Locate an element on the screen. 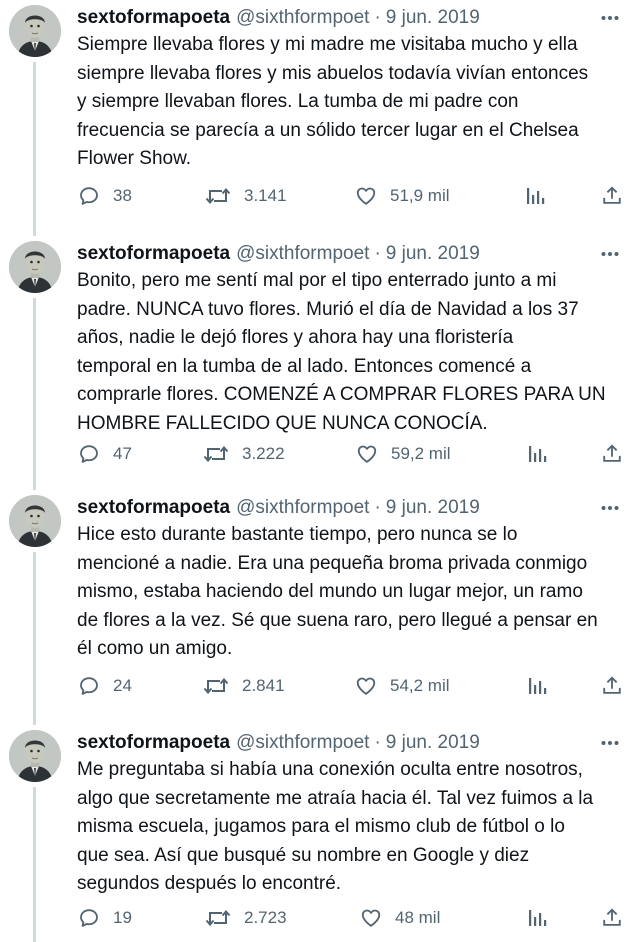 Image resolution: width=633 pixels, height=942 pixels. reply-button: 38 is located at coordinates (105, 196).